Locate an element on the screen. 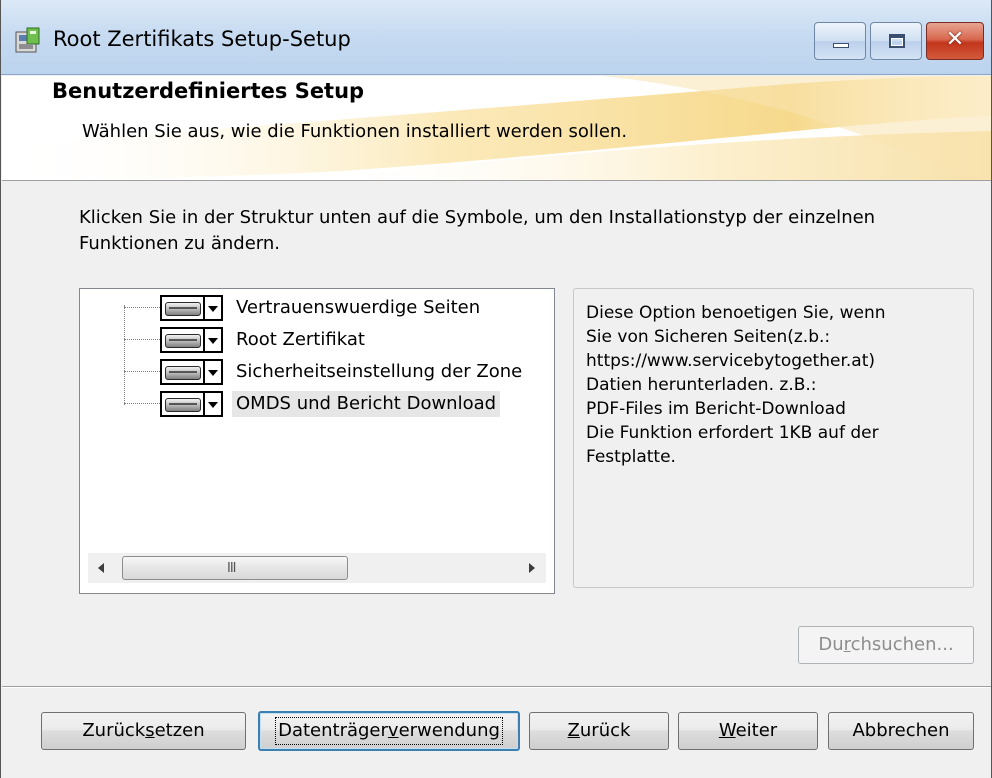  grip-icon: III is located at coordinates (231, 568).